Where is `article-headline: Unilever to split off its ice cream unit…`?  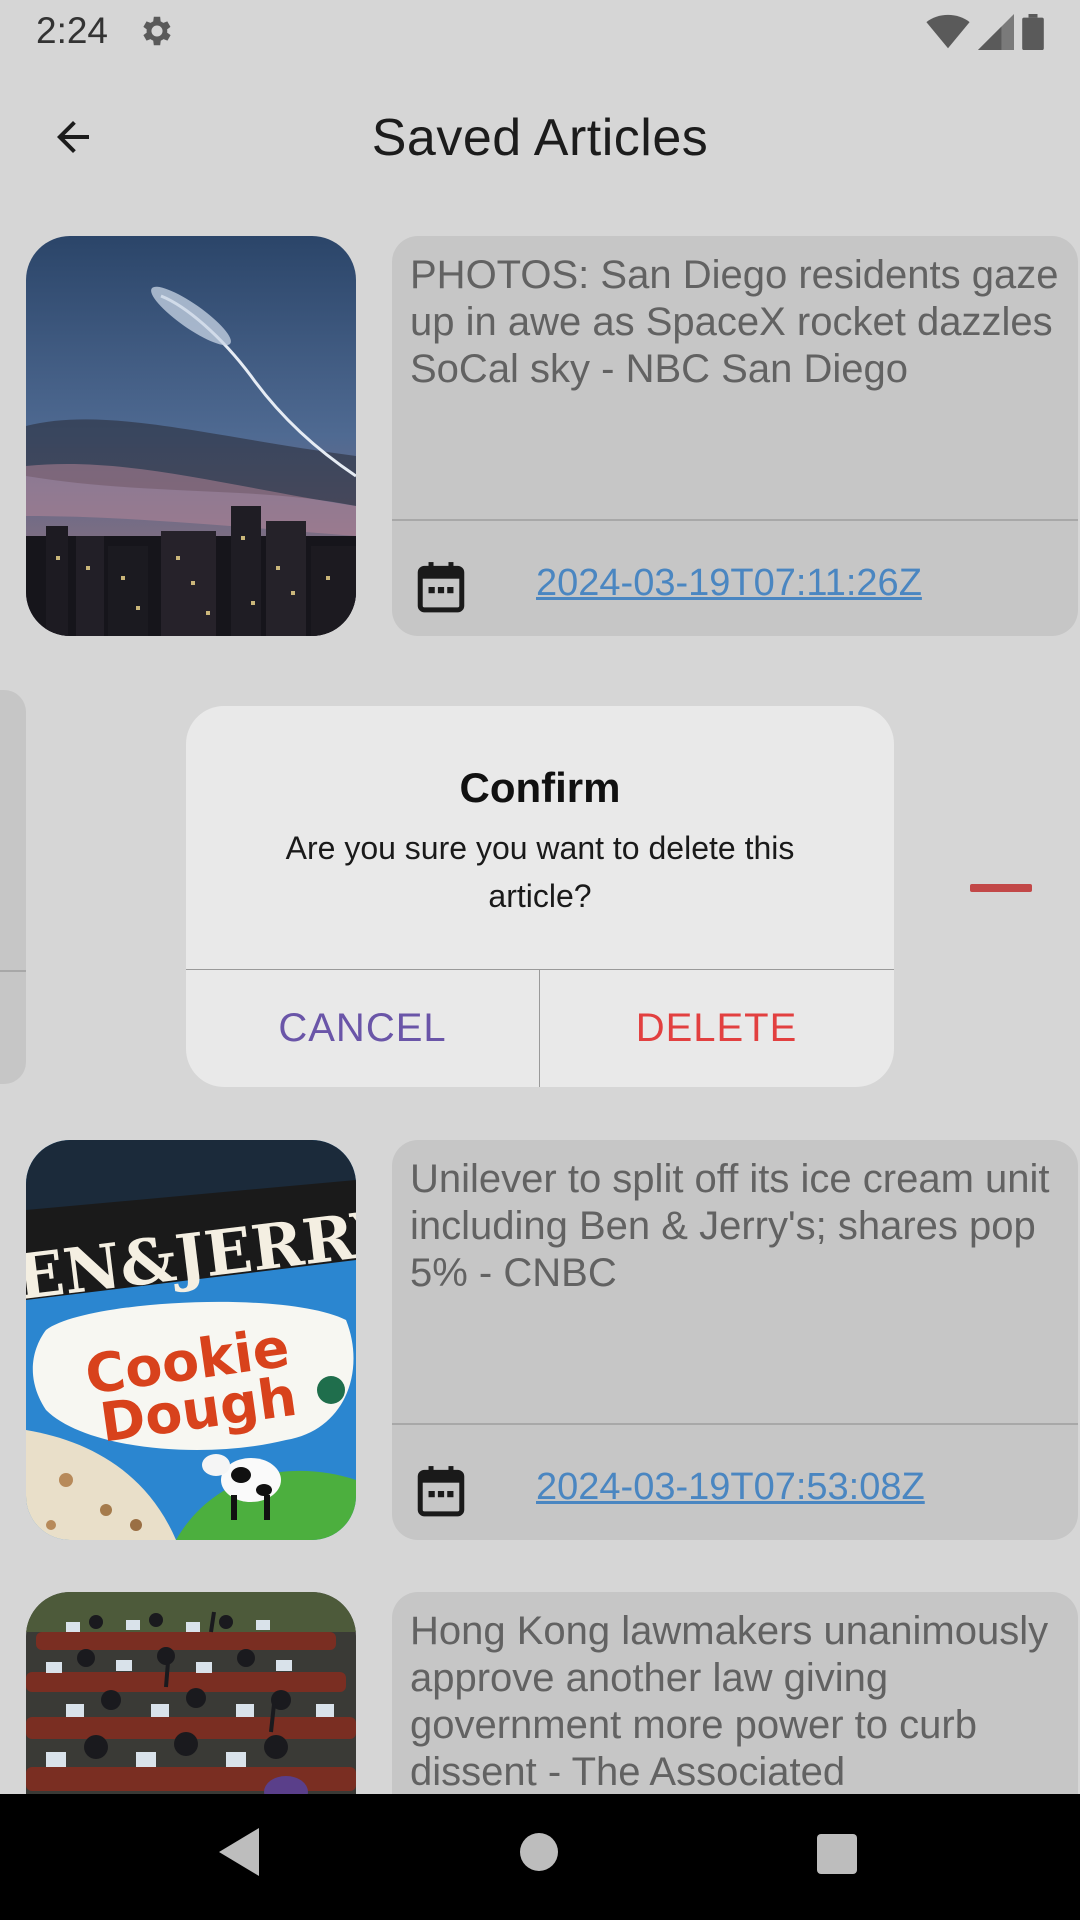 article-headline: Unilever to split off its ice cream unit… is located at coordinates (735, 1226).